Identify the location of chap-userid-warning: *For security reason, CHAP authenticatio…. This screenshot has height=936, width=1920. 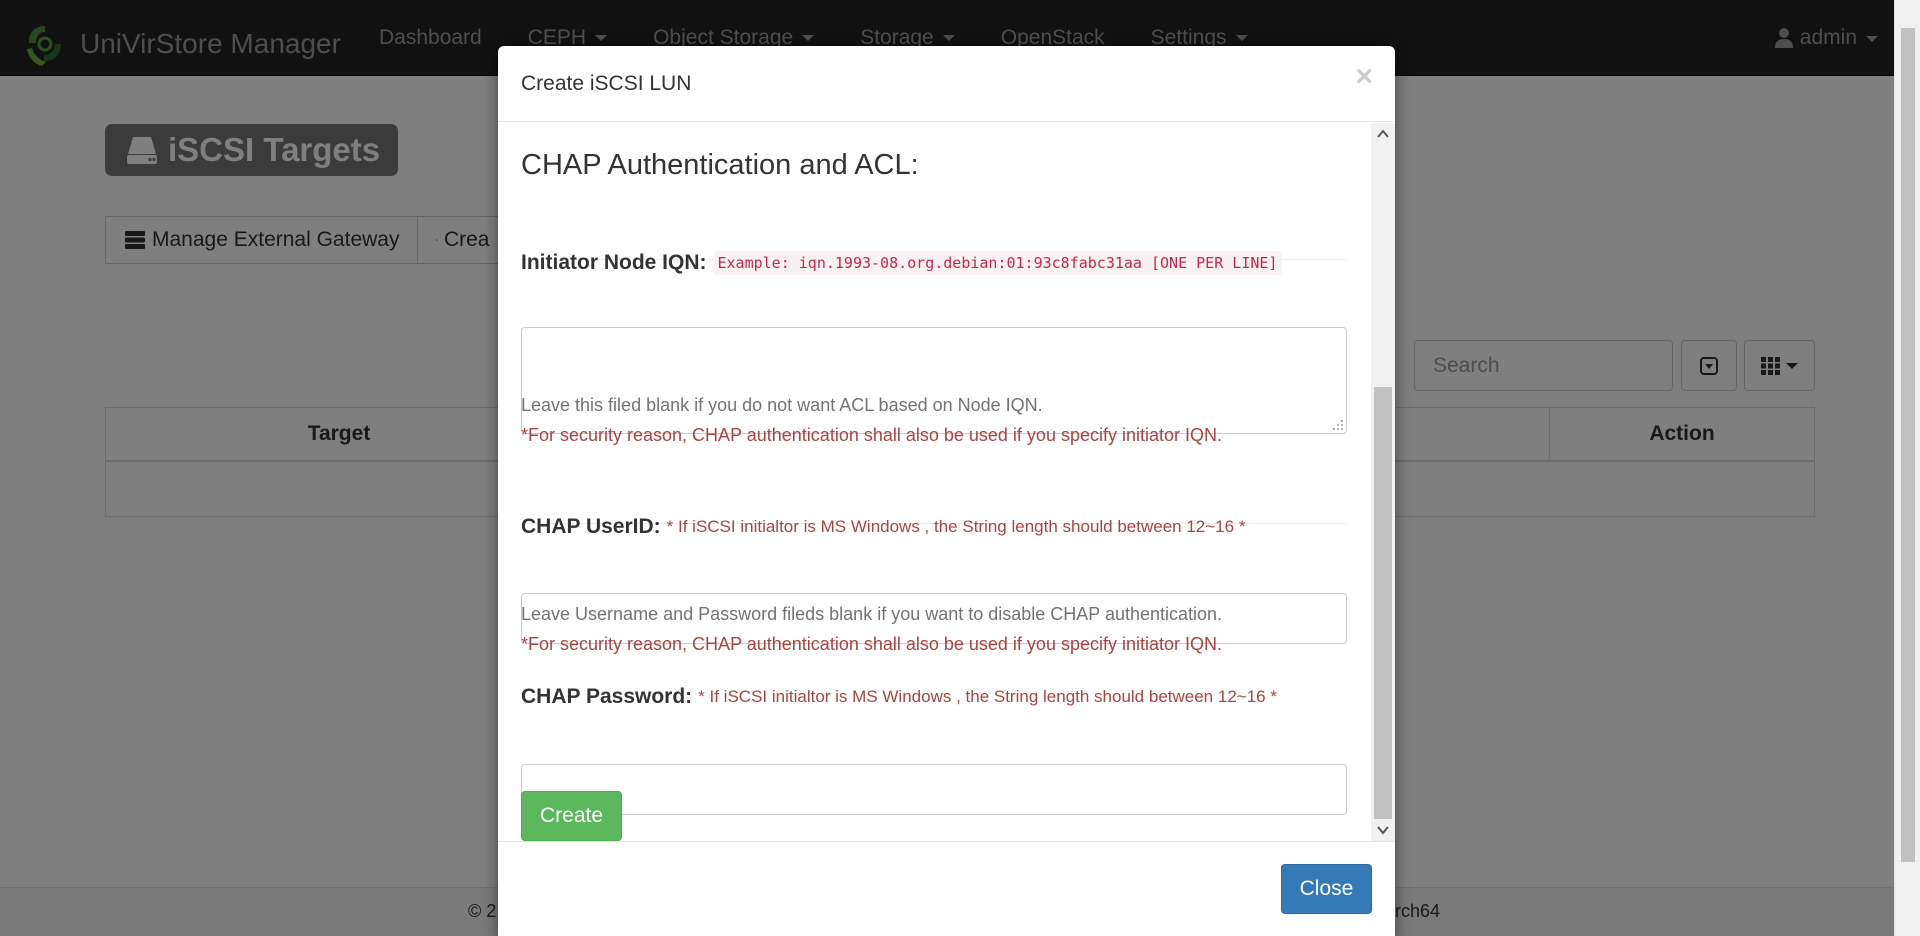
(872, 644).